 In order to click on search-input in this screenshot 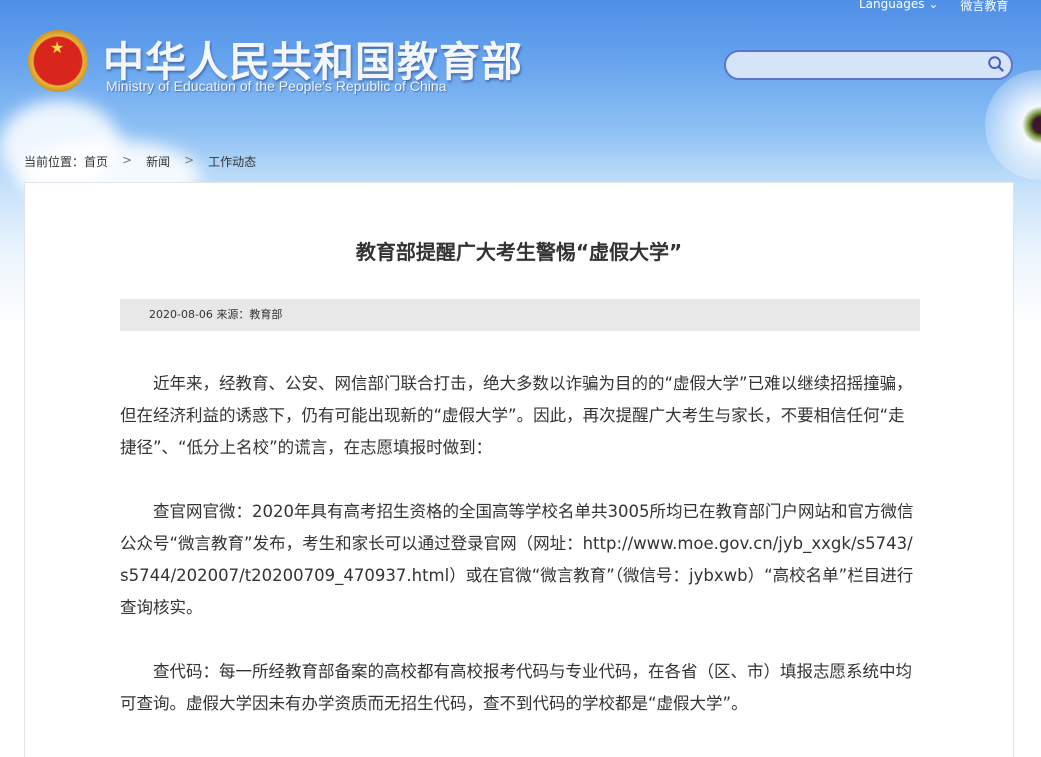, I will do `click(863, 65)`.